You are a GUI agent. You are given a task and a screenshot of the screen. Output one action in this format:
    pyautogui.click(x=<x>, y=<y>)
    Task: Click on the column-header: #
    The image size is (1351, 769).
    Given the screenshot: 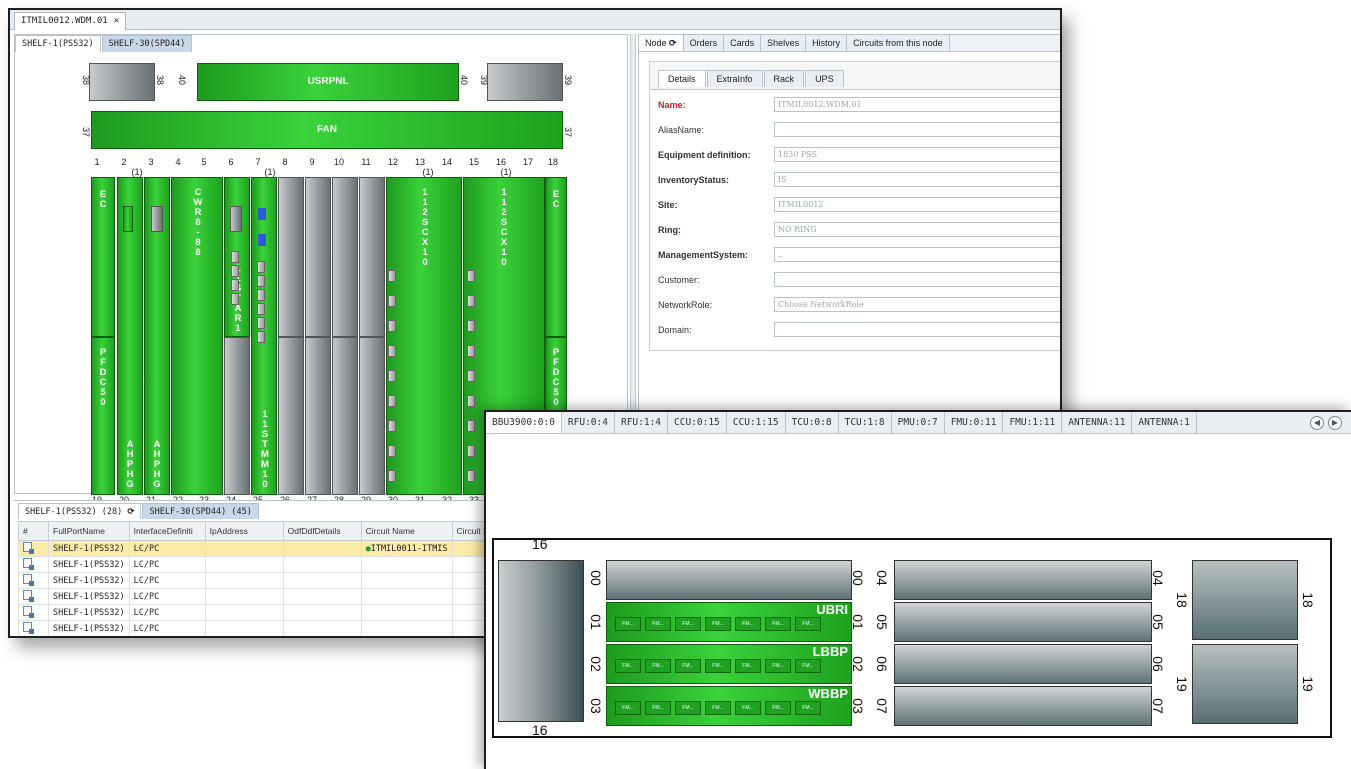 What is the action you would take?
    pyautogui.click(x=33, y=531)
    